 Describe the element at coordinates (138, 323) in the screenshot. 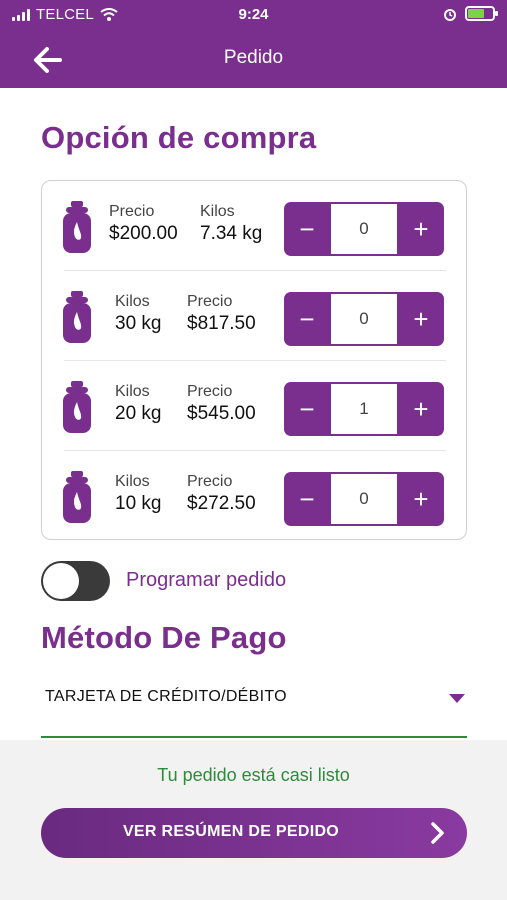

I see `row-col-1-value: 30 kg` at that location.